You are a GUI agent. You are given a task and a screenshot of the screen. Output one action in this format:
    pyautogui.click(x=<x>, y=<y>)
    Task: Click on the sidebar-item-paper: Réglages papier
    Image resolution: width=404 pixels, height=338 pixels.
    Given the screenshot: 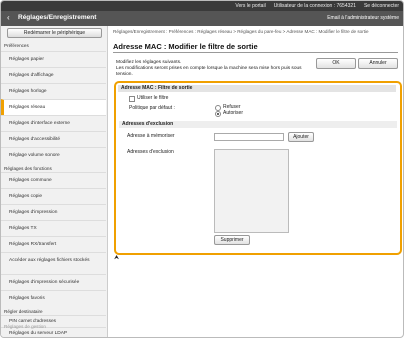 What is the action you would take?
    pyautogui.click(x=53, y=59)
    